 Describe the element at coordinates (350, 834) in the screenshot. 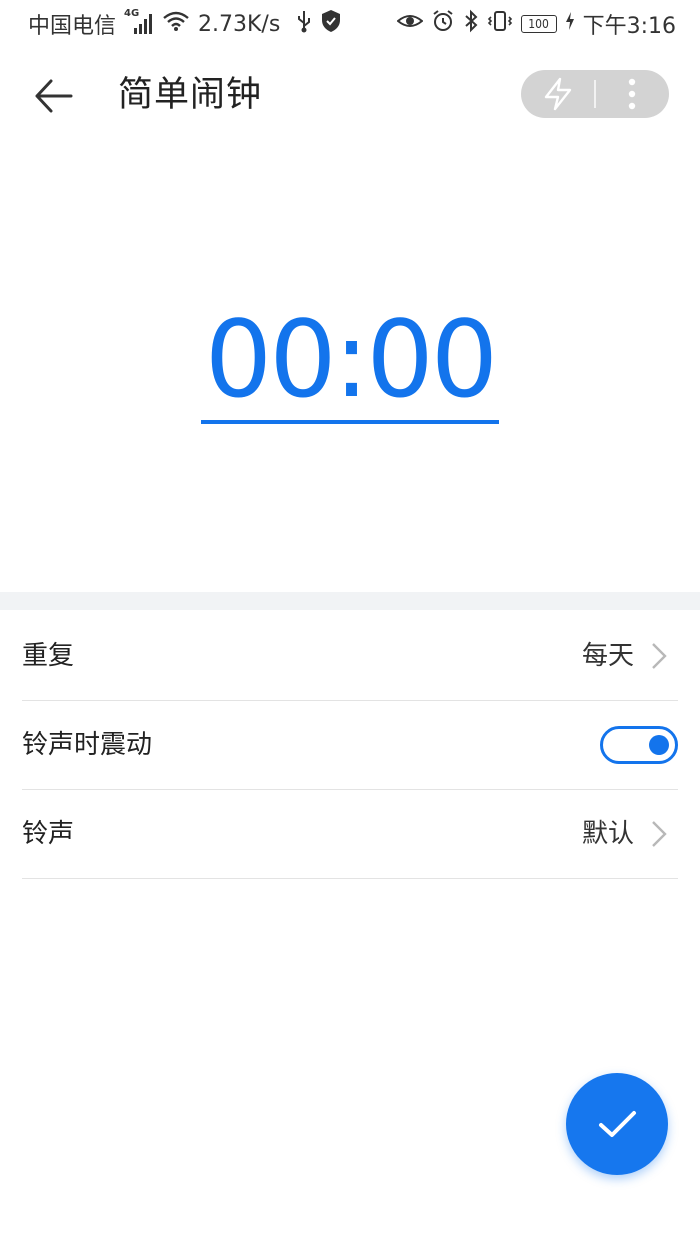

I see `ringtone-row: 铃声 默认` at that location.